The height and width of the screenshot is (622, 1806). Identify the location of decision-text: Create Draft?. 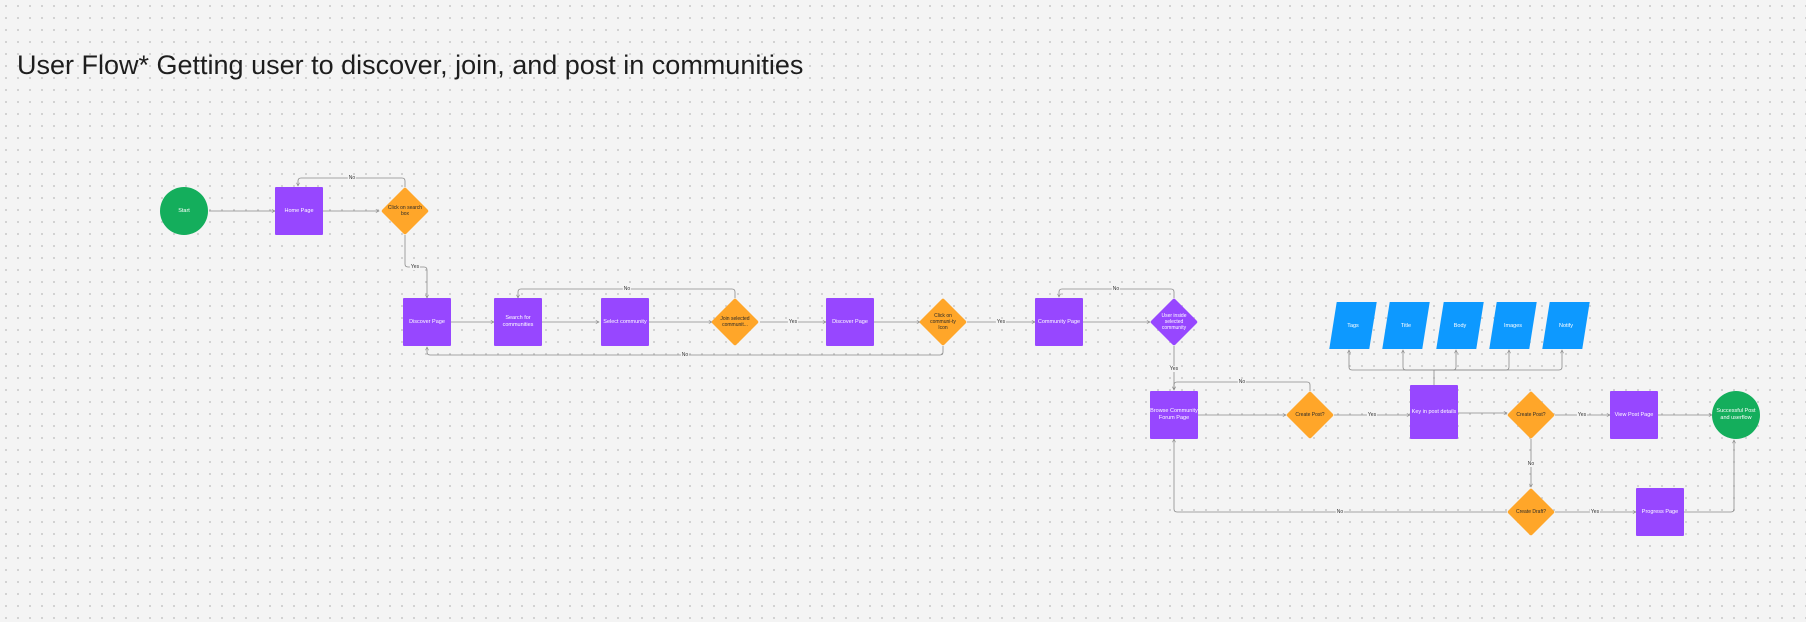
(1530, 511).